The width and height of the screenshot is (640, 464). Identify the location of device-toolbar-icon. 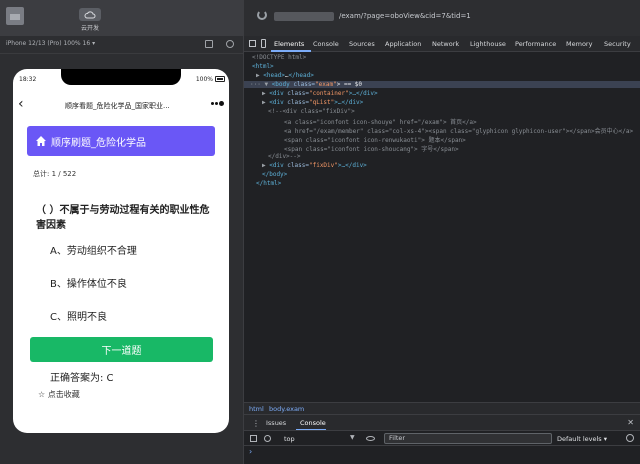
(263, 43).